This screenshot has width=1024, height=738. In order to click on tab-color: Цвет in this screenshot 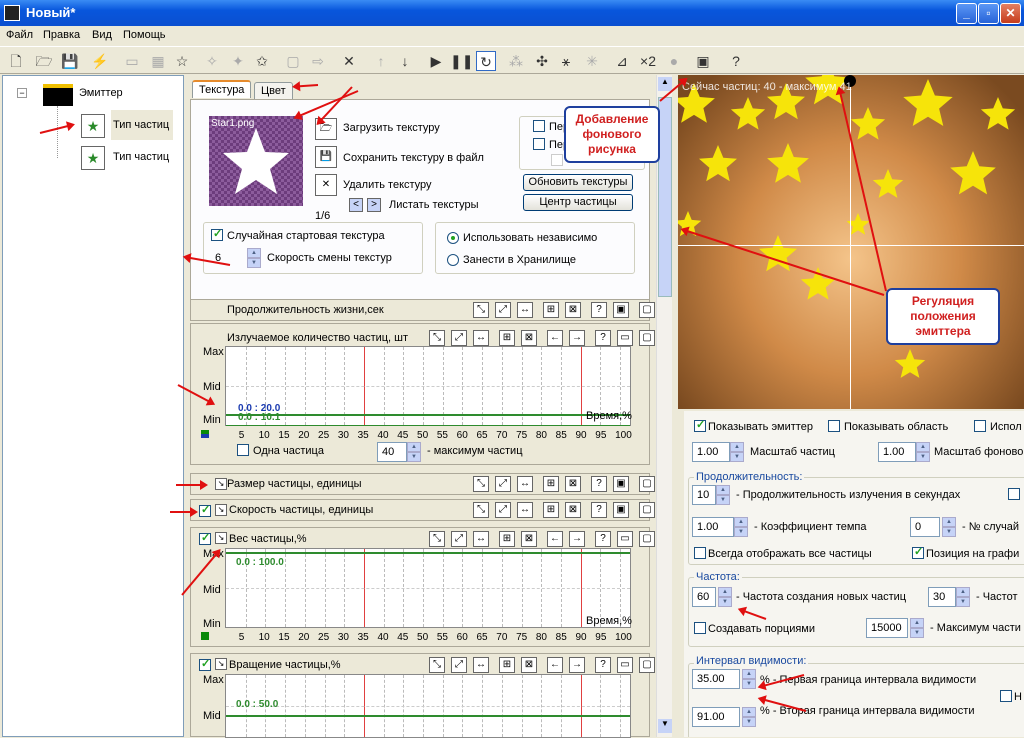, I will do `click(273, 90)`.